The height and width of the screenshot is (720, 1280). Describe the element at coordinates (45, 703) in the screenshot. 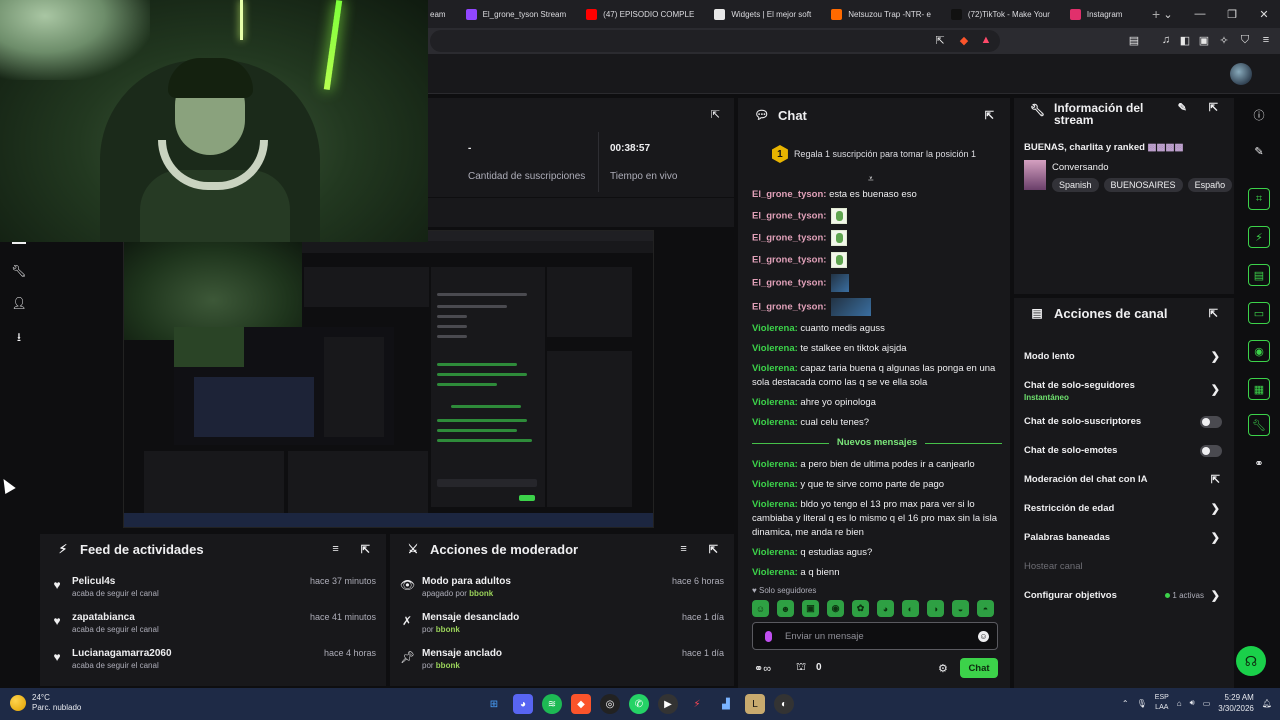

I see `weather-widget: 24°C Parc. nublado` at that location.